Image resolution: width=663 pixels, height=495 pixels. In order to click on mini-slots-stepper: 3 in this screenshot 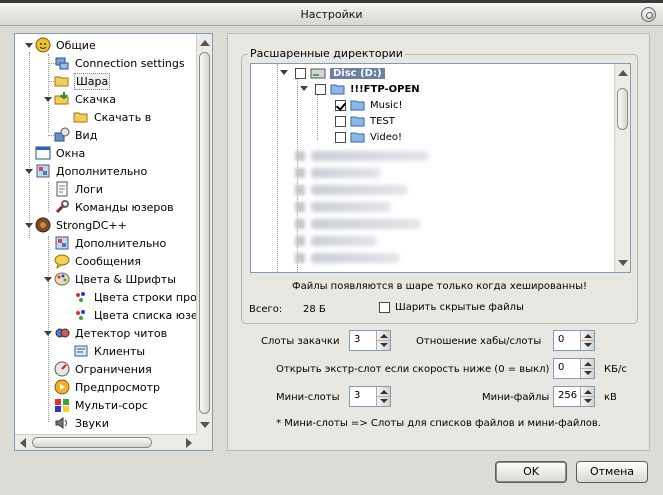, I will do `click(370, 396)`.